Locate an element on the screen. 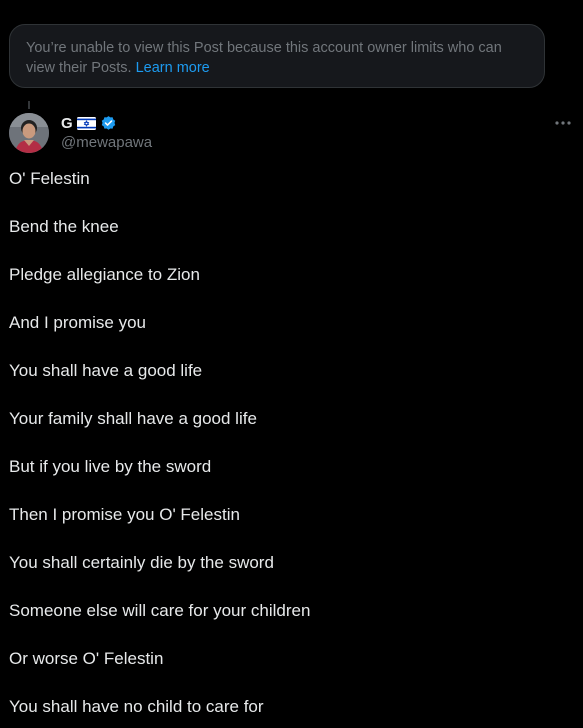 The image size is (583, 728). author-handle: @mewapawa is located at coordinates (106, 142).